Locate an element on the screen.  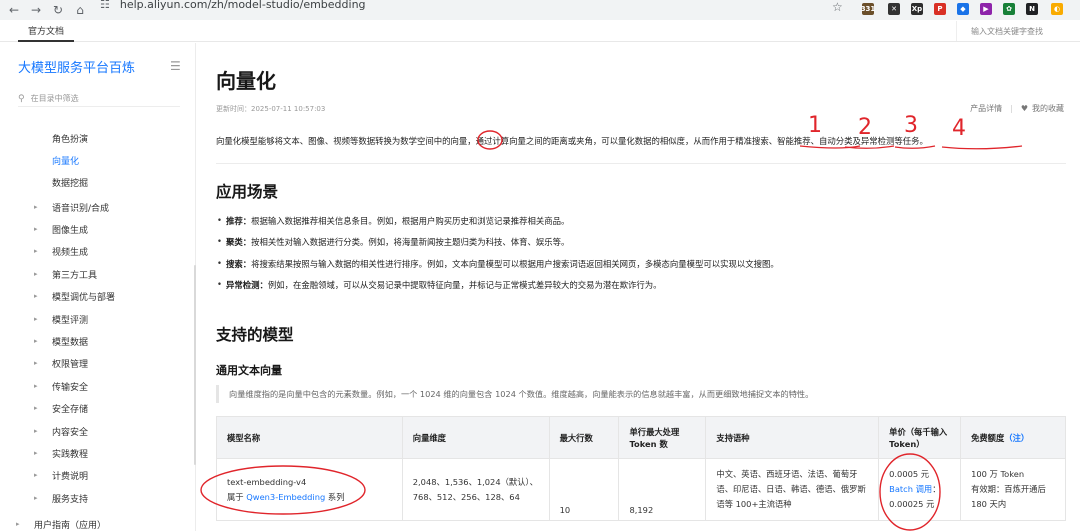
sidebar-item-user-guide: ▸ 用户指南（应用） is located at coordinates (97, 524).